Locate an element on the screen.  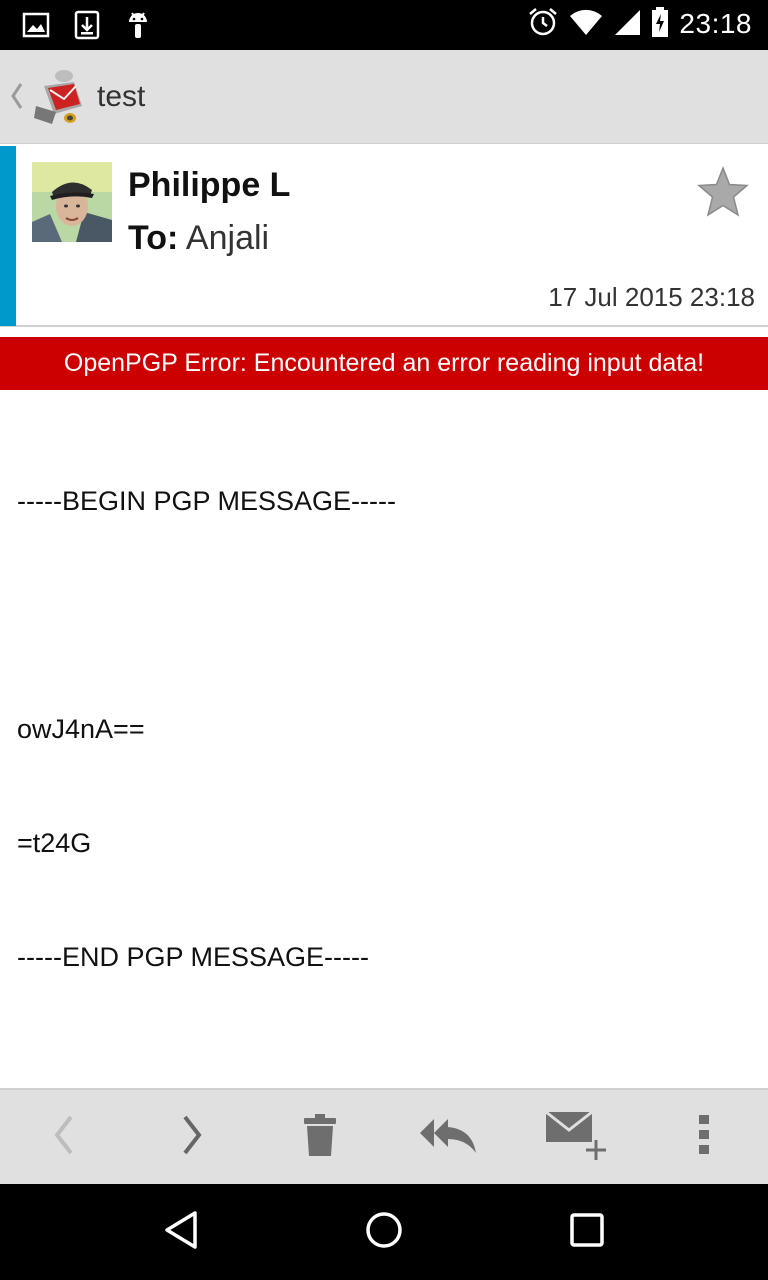
trash-icon is located at coordinates (320, 1137).